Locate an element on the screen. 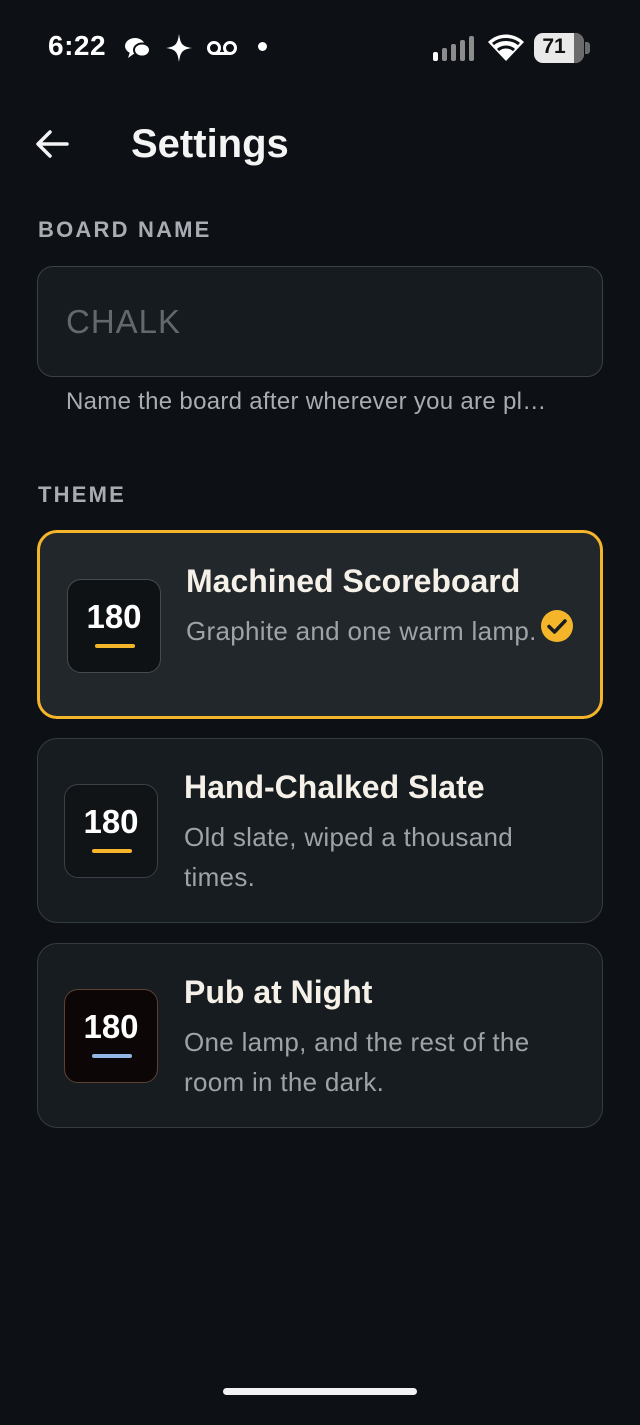 The width and height of the screenshot is (640, 1425). check-circle-icon is located at coordinates (557, 628).